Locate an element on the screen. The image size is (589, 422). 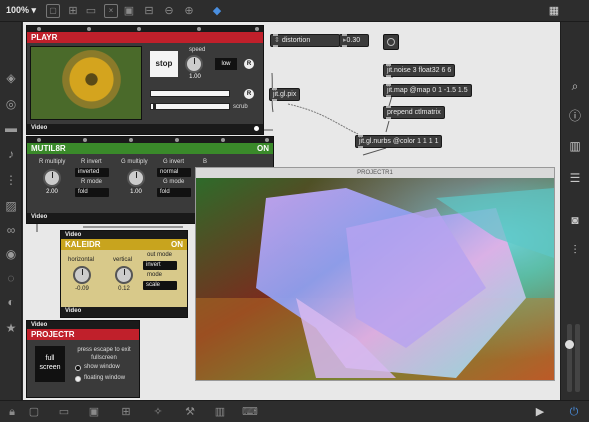
play-icon: ▶ is located at coordinates (540, 412).